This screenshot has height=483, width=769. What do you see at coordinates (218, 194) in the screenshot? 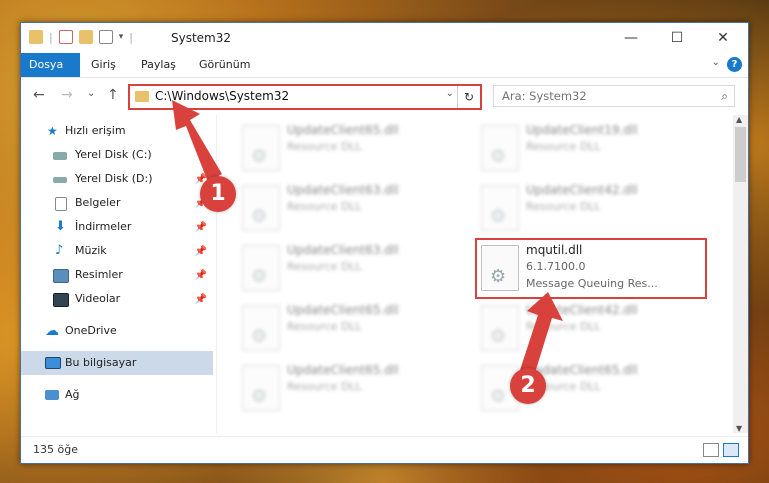
I see `step-marker-1: 1` at bounding box center [218, 194].